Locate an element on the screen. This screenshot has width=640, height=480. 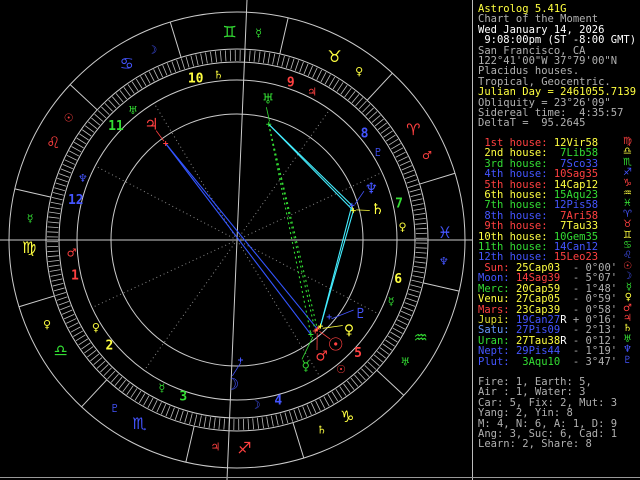
house-ruler-icon: ☽ is located at coordinates (256, 404).